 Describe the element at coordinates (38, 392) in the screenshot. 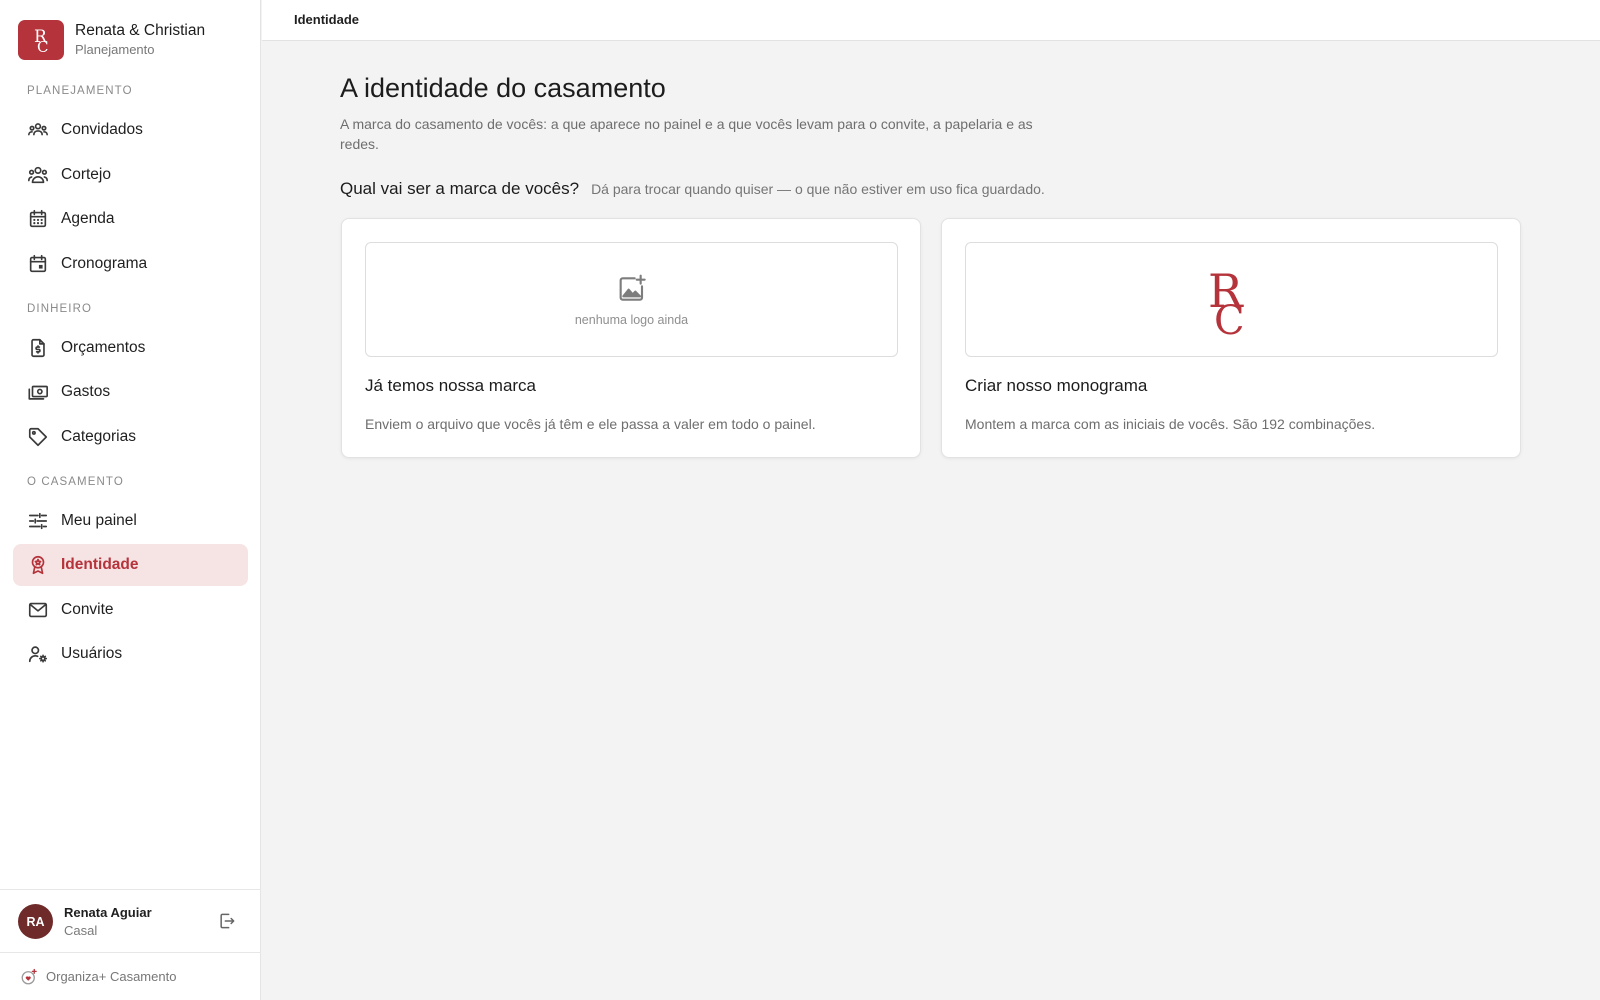

I see `money-icon` at that location.